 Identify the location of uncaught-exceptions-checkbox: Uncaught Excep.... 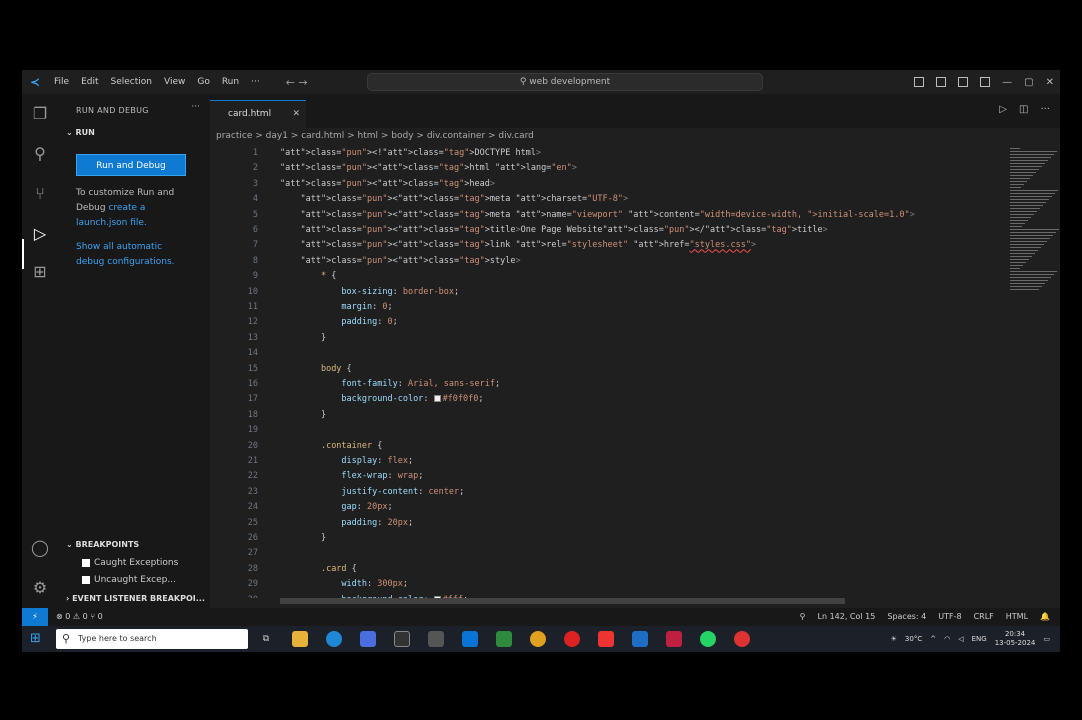
(129, 580).